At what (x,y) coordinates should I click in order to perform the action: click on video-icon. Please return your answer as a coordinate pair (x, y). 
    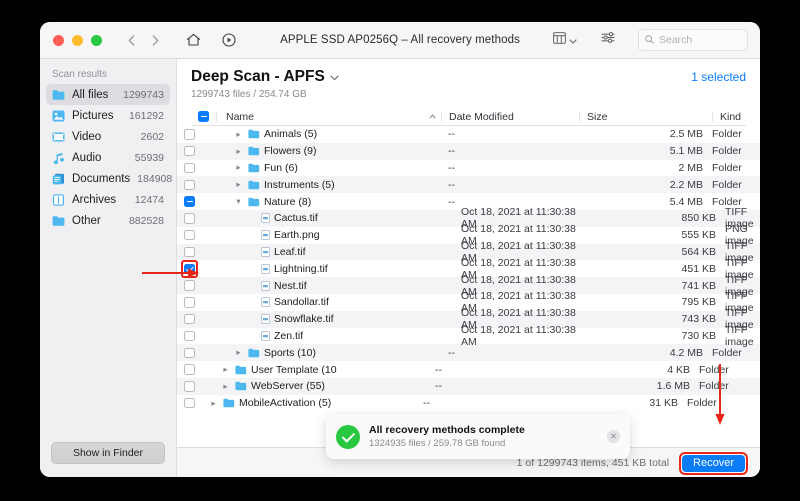
    Looking at the image, I should click on (58, 136).